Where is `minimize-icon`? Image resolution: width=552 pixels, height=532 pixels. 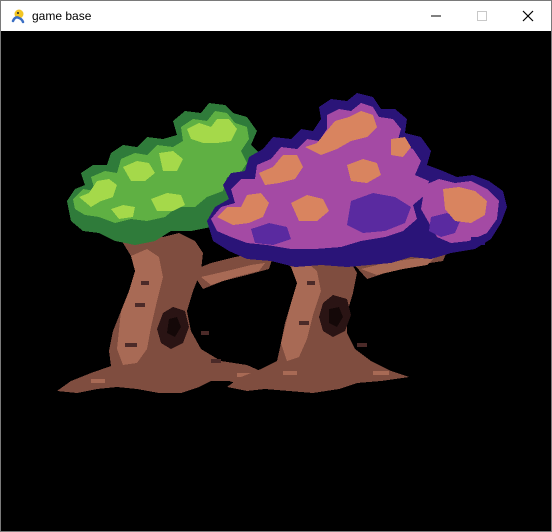
minimize-icon is located at coordinates (436, 16).